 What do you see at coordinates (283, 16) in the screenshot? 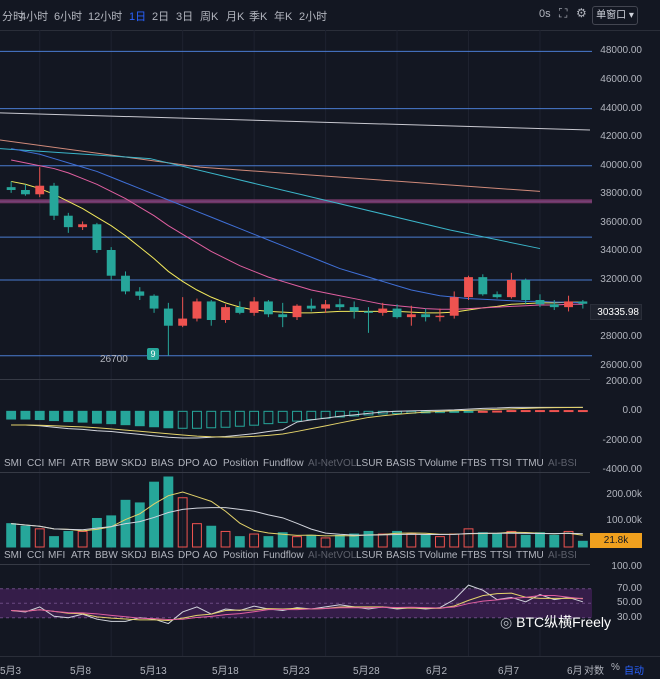
I see `timeframe-tab: 年K` at bounding box center [283, 16].